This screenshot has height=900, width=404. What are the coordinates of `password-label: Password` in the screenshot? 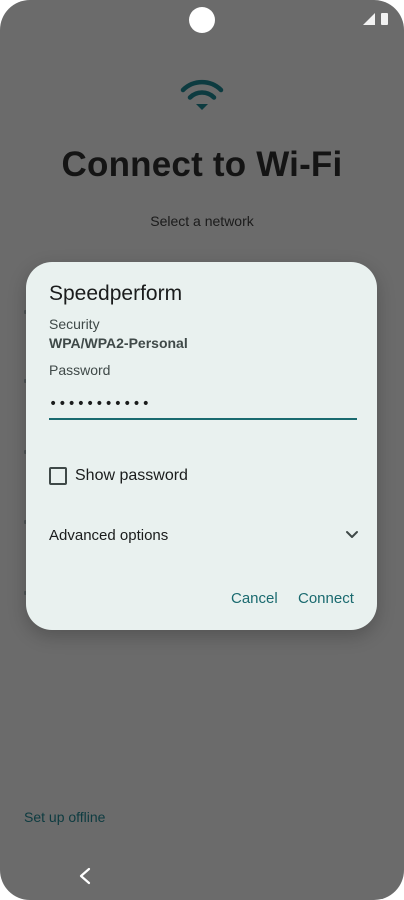 It's located at (80, 370).